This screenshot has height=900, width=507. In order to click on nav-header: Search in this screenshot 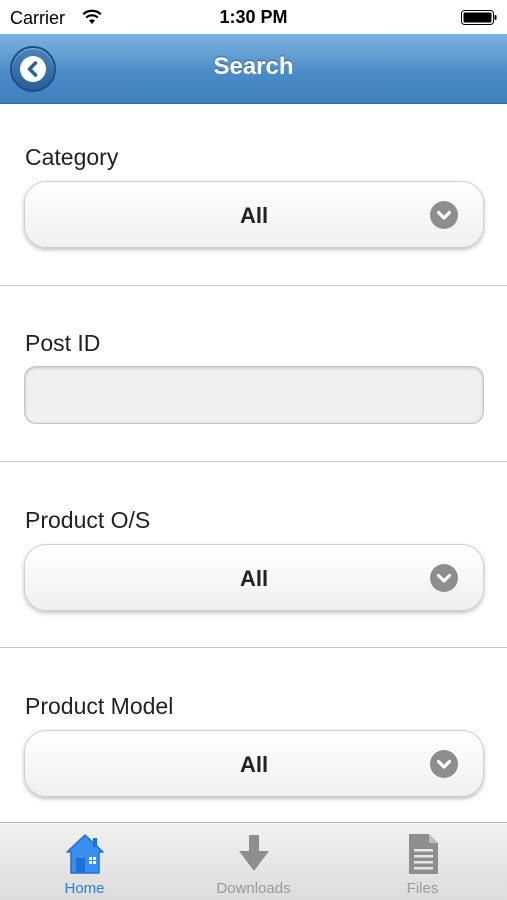, I will do `click(253, 69)`.